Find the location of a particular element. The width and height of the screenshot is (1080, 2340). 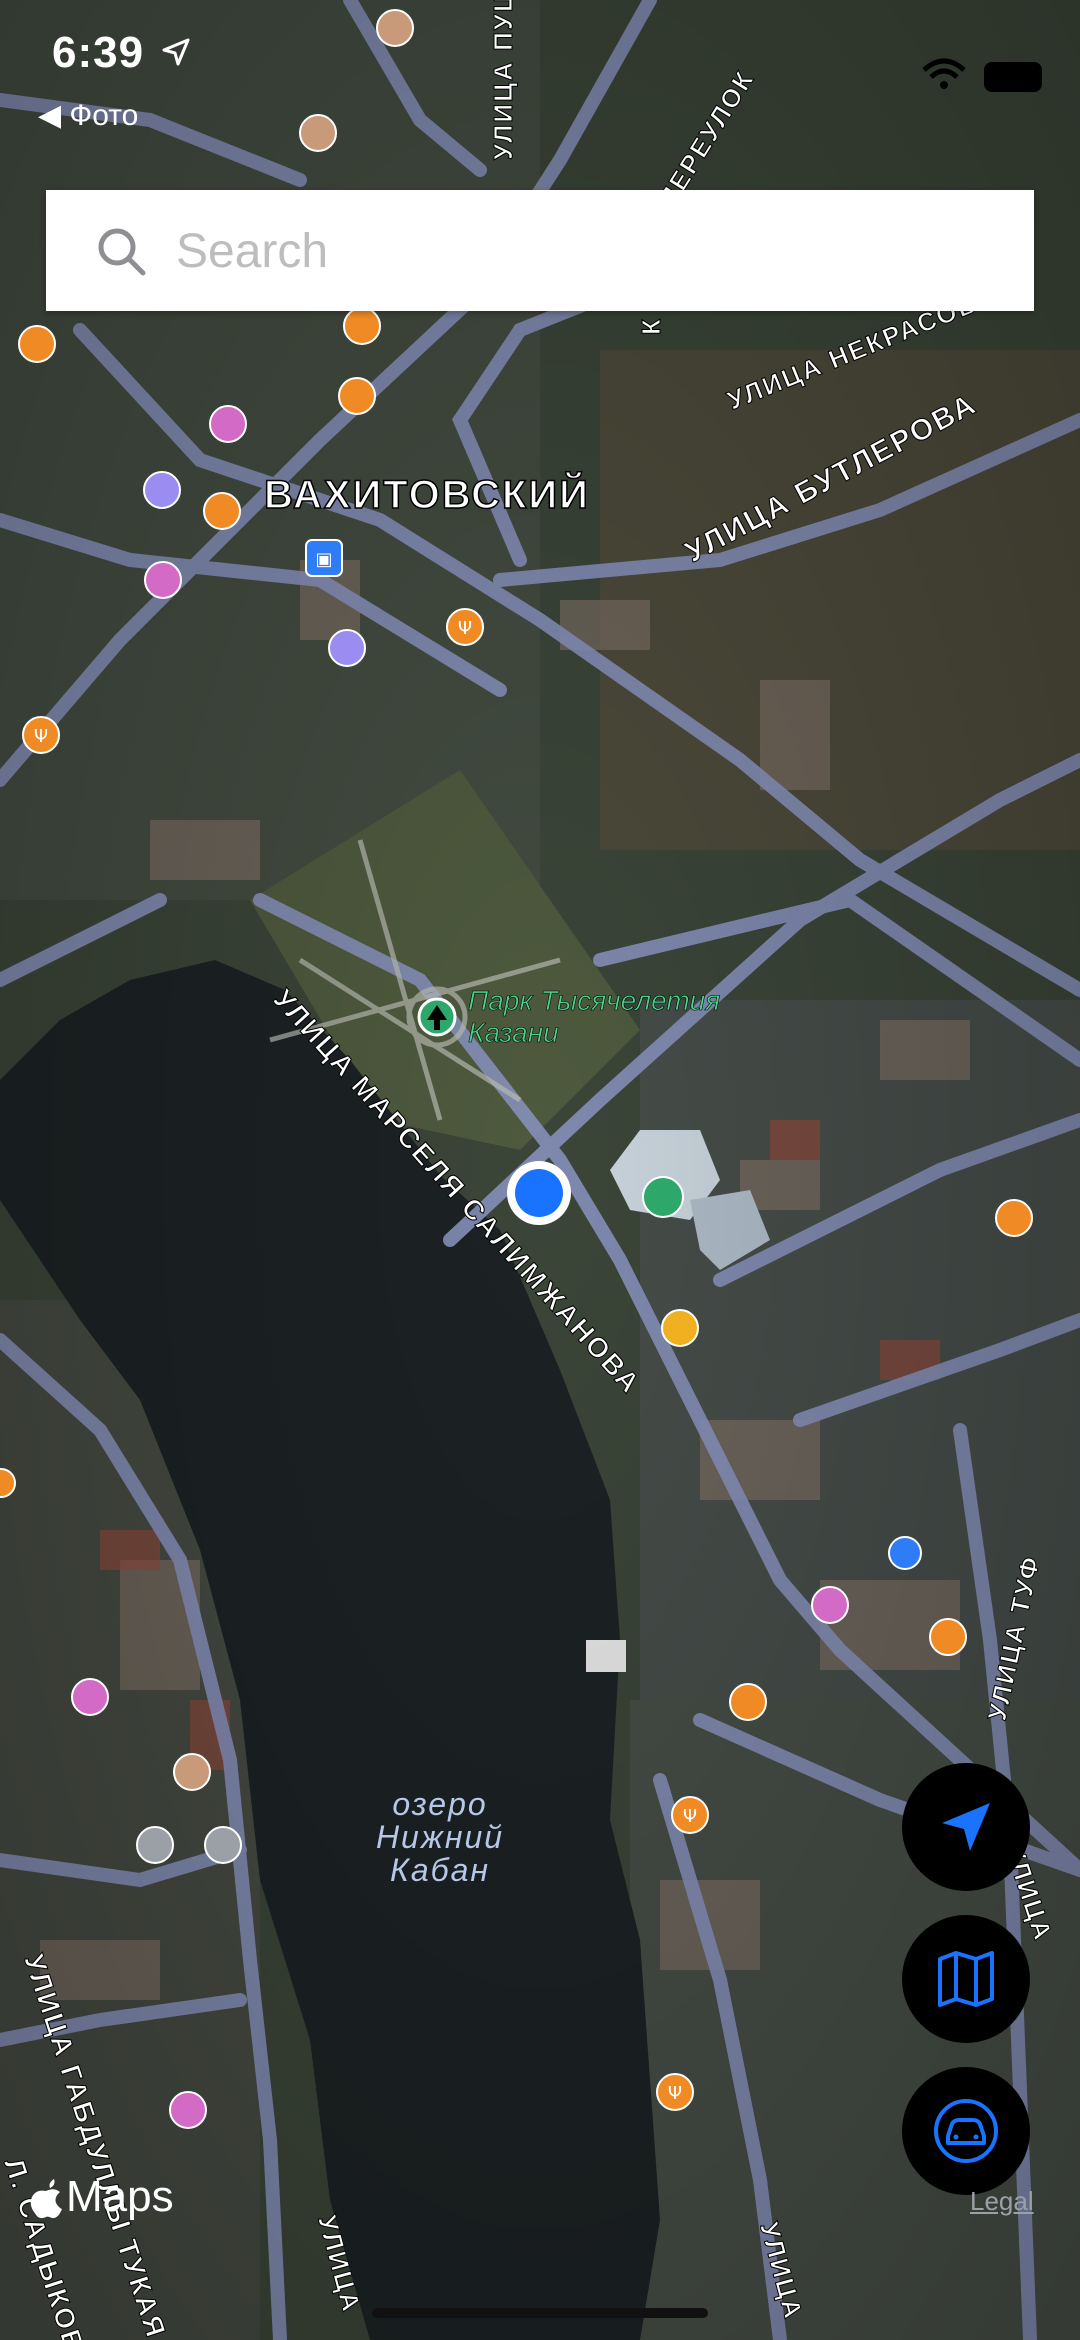

legal-link: Legal is located at coordinates (1002, 2201).